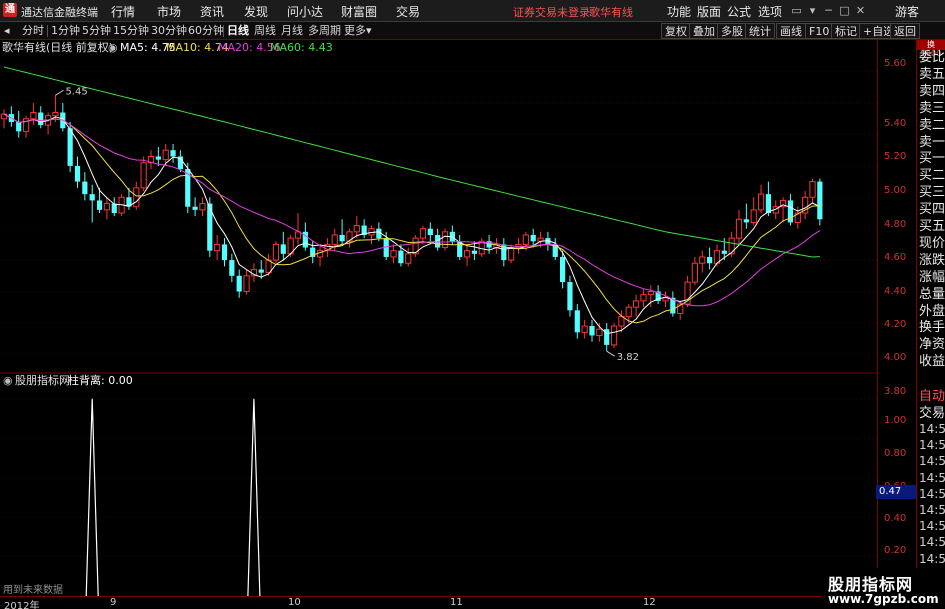 The image size is (945, 609). What do you see at coordinates (58, 47) in the screenshot?
I see `chart-title: 歌华有线(日线 前复权)` at bounding box center [58, 47].